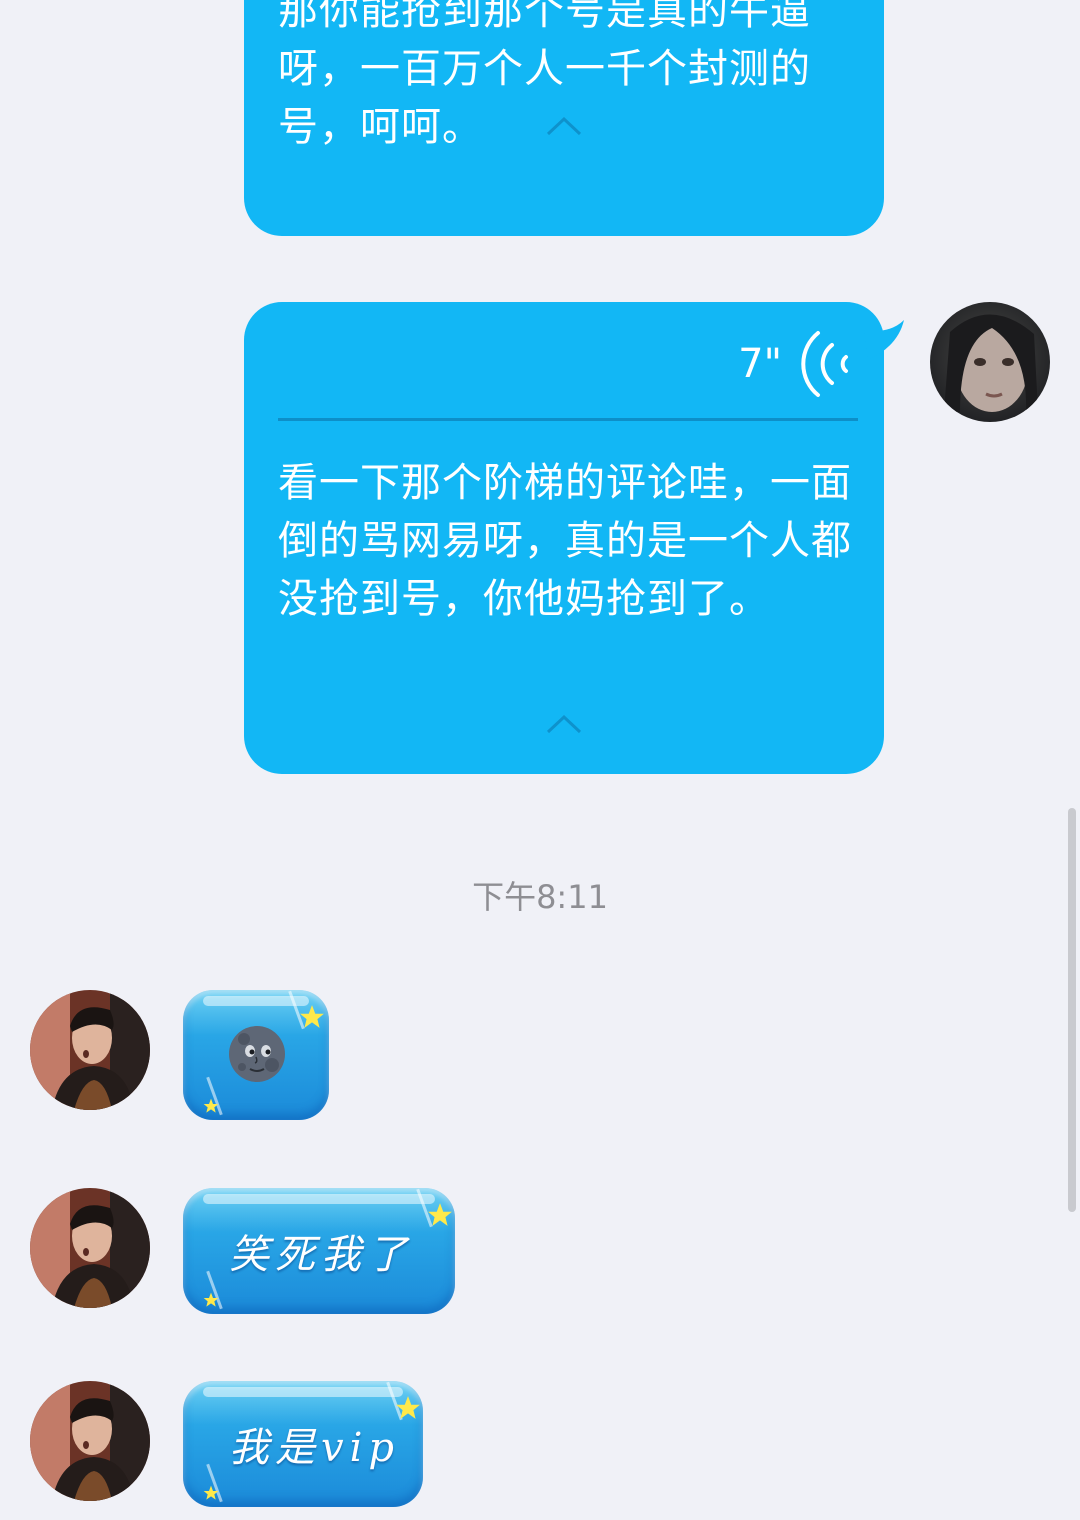  What do you see at coordinates (1072, 1010) in the screenshot?
I see `scrollbar` at bounding box center [1072, 1010].